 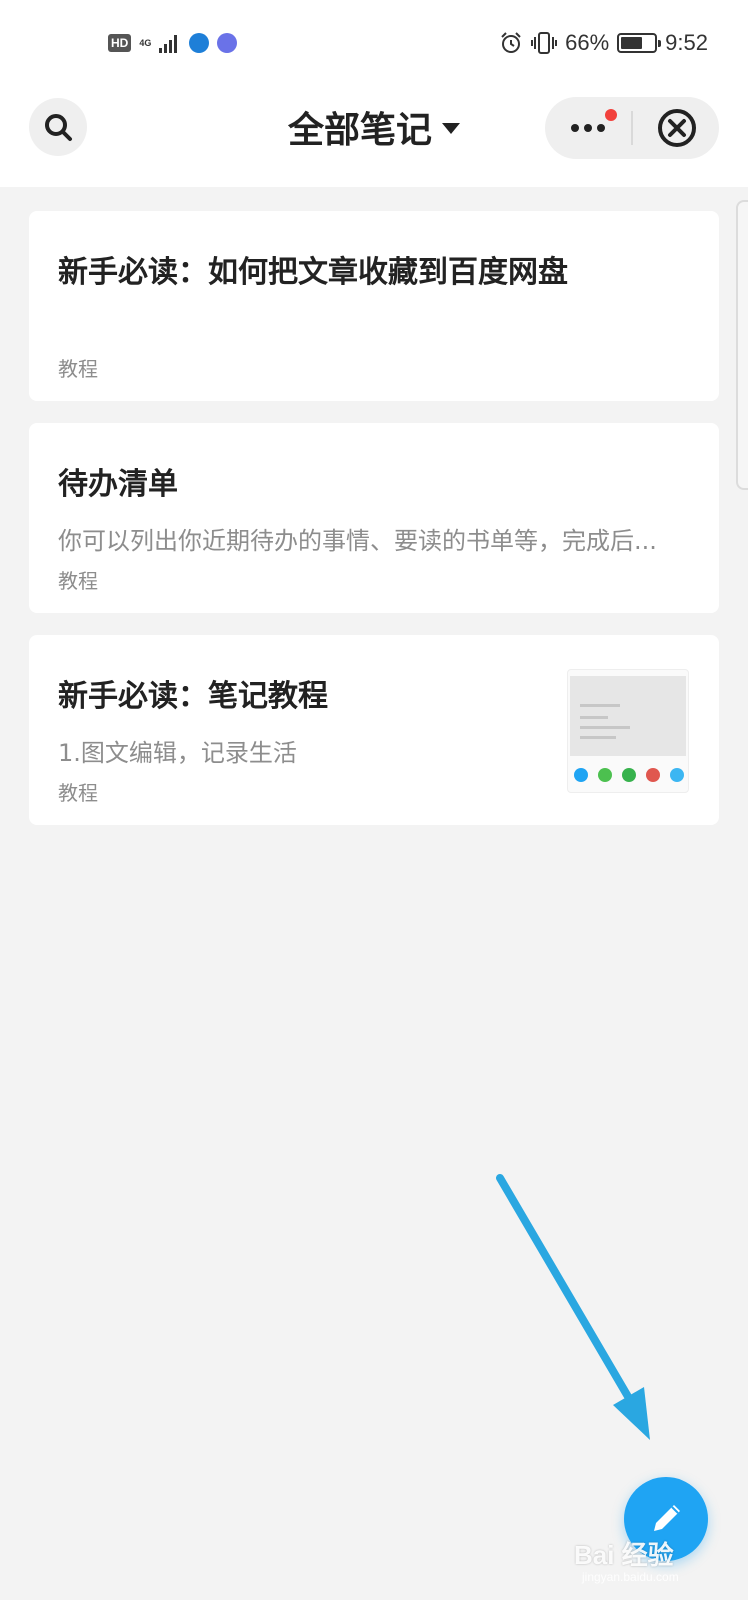 I want to click on battery-icon, so click(x=639, y=43).